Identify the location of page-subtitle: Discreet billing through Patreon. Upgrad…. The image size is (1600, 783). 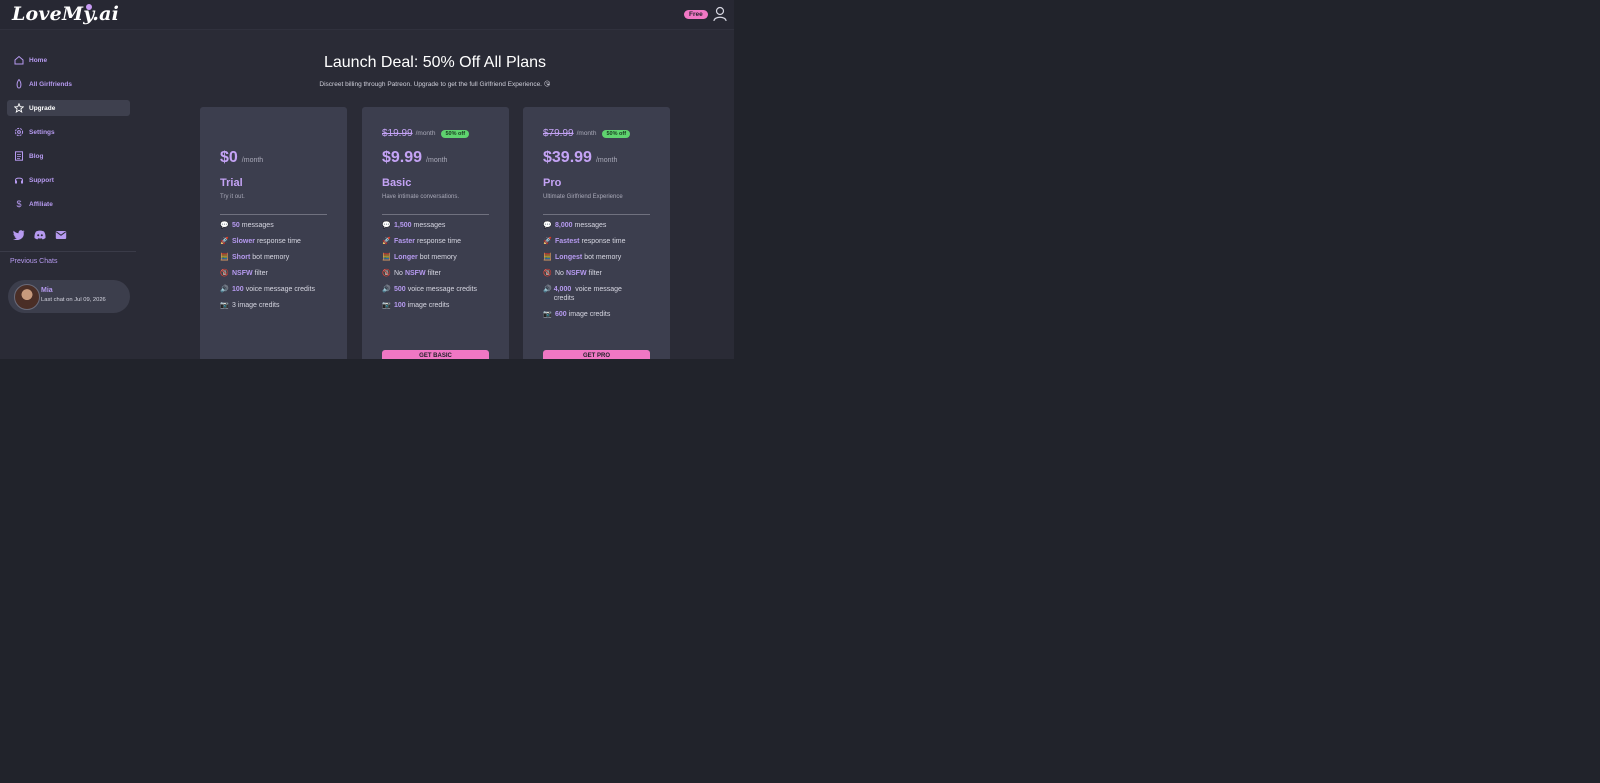
(435, 84).